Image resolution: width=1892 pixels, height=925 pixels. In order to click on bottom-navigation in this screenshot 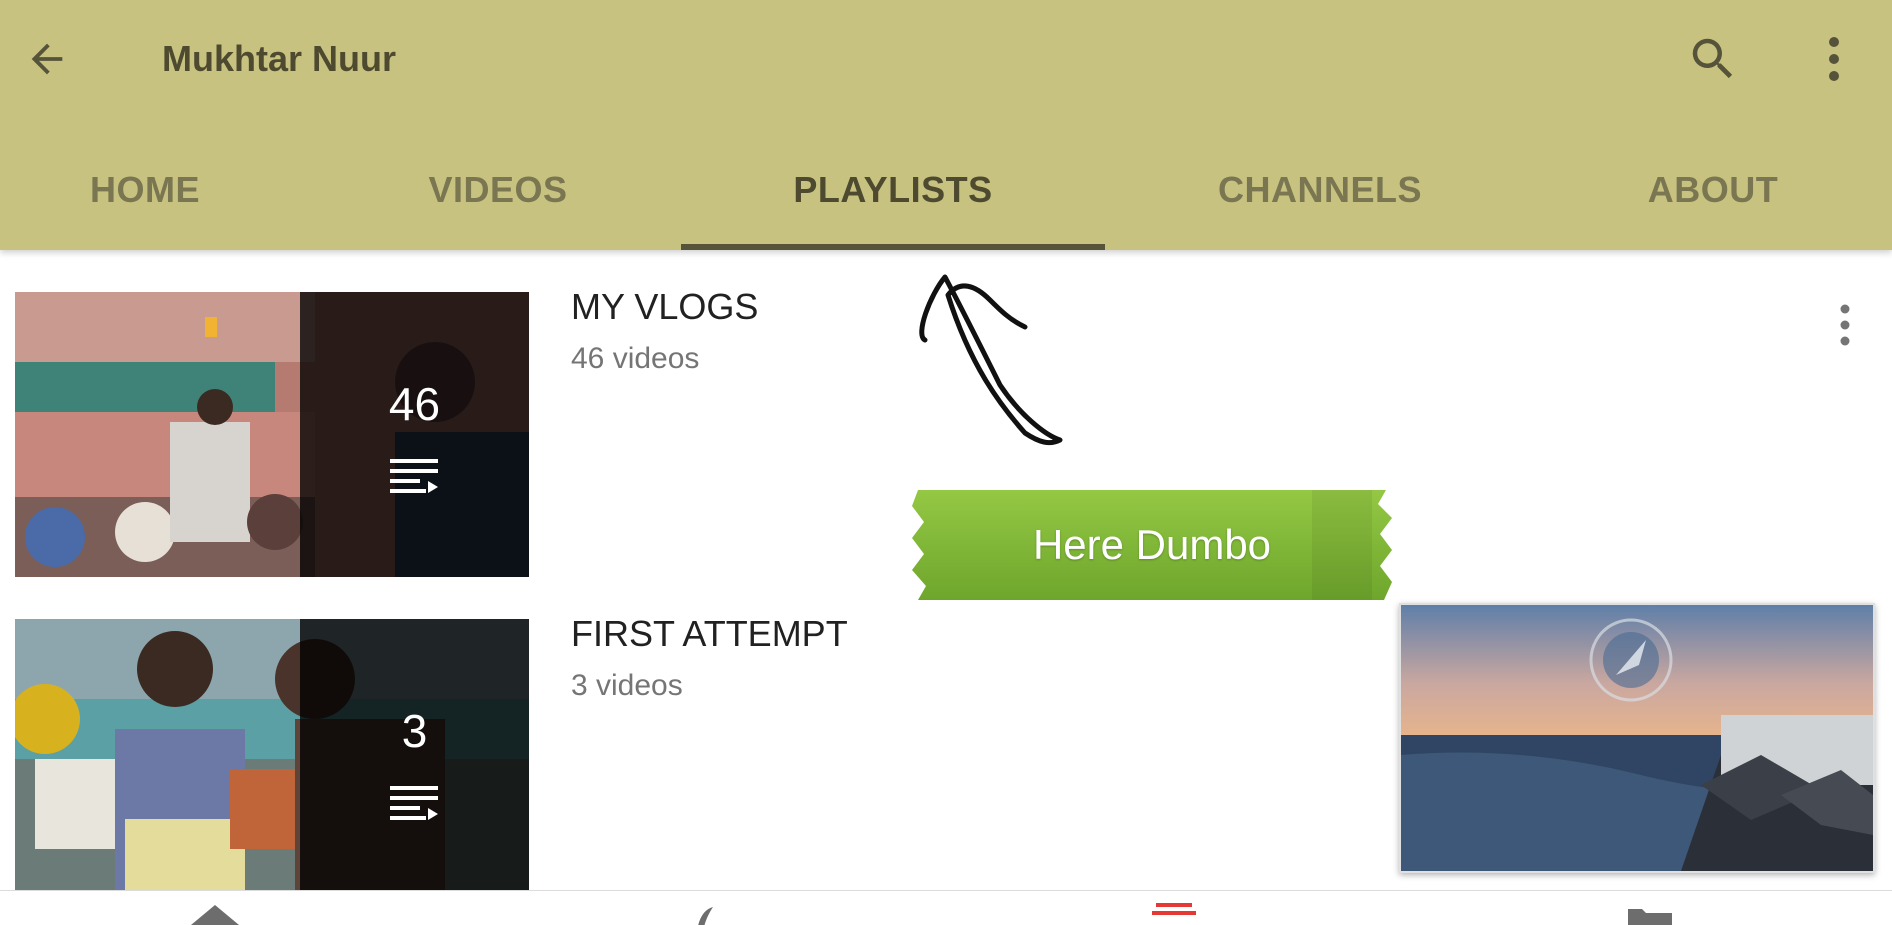, I will do `click(946, 907)`.